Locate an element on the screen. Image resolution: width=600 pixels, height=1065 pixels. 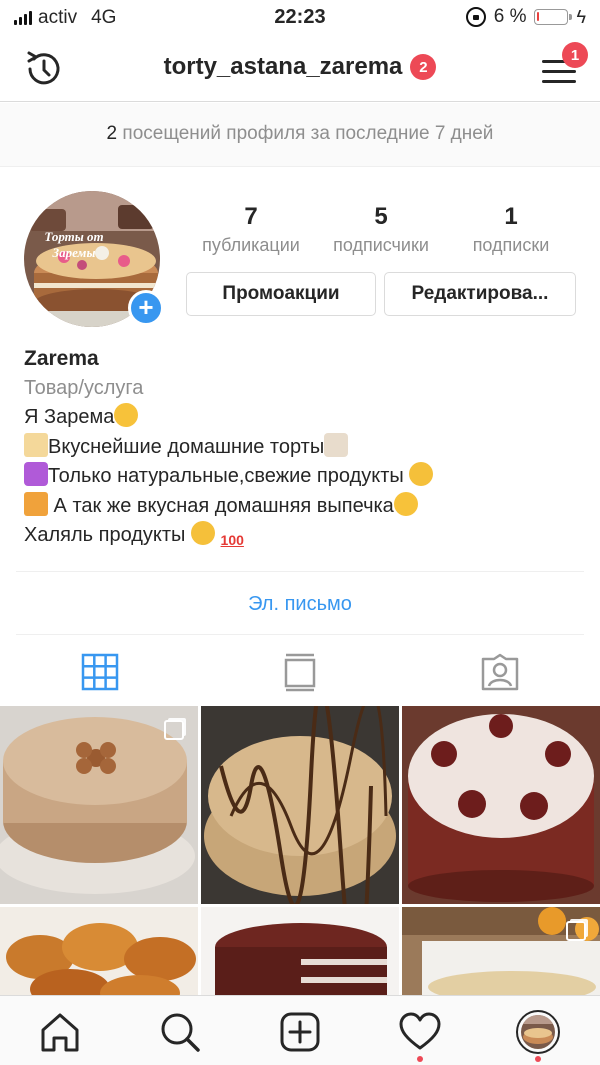
home-icon is located at coordinates (60, 1032).